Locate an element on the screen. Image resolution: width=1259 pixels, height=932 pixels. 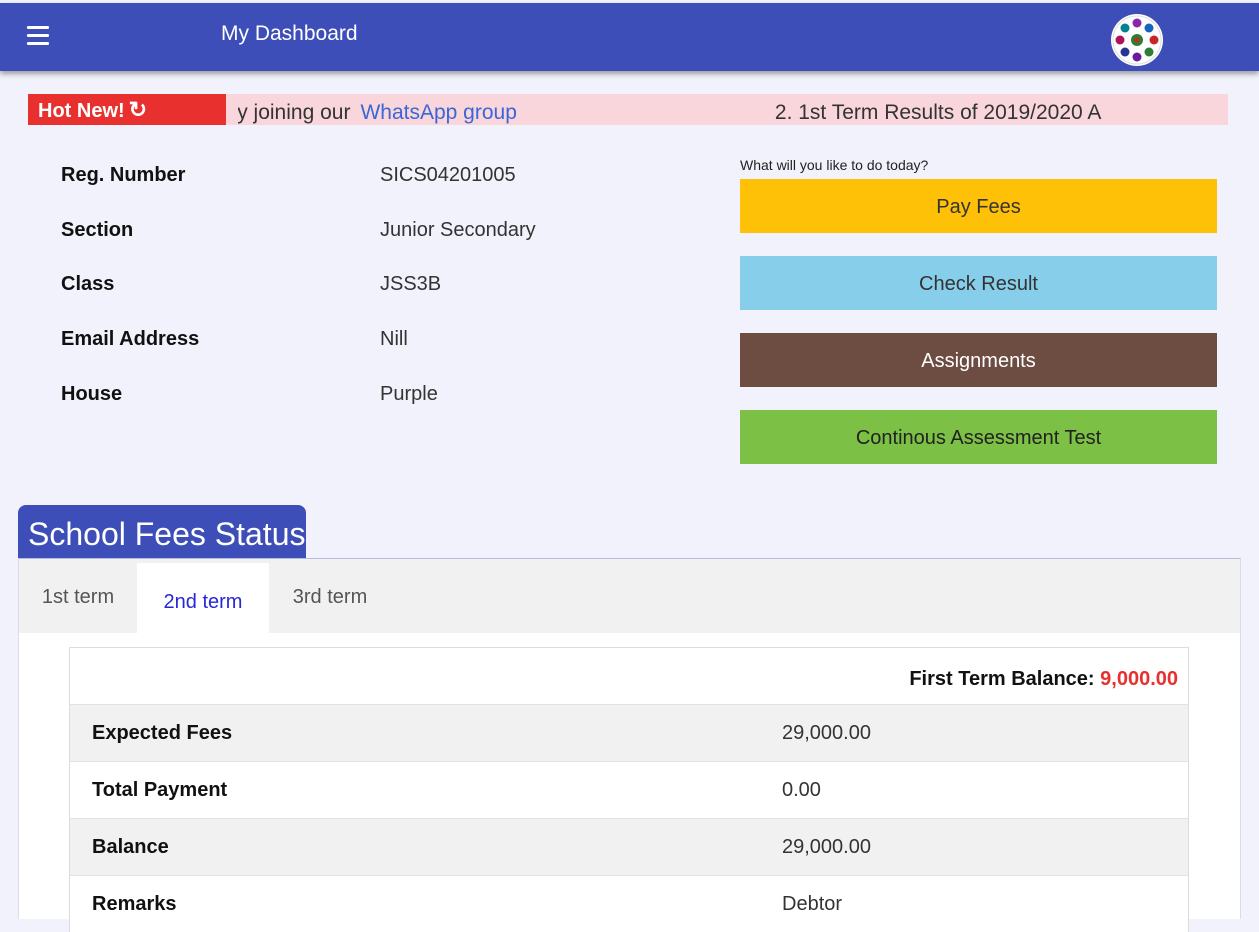
section-value: Junior Secondary is located at coordinates (458, 229).